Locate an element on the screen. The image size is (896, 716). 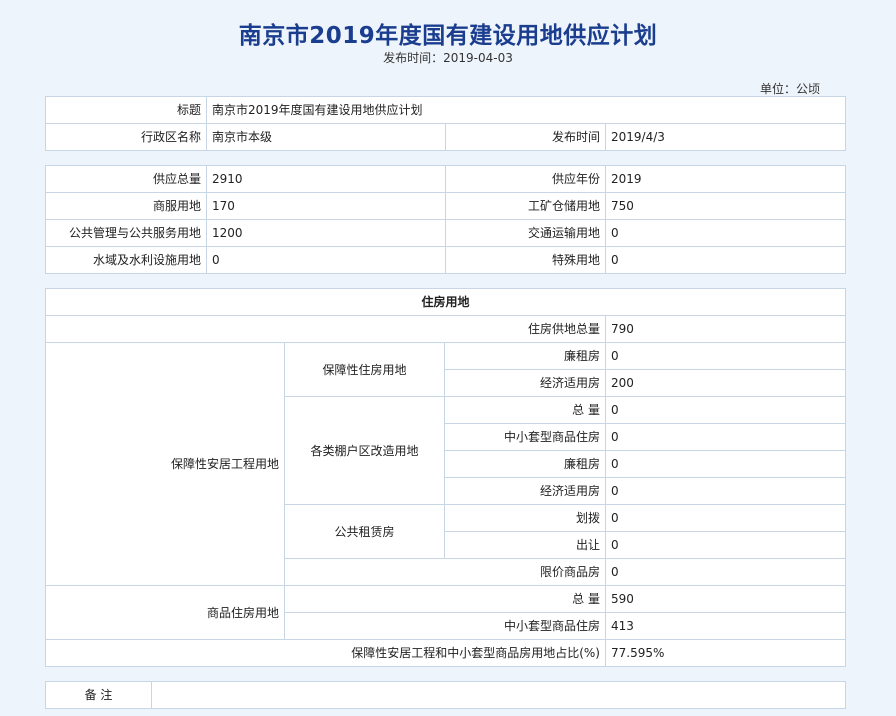
transfer-value: 0 is located at coordinates (725, 545).